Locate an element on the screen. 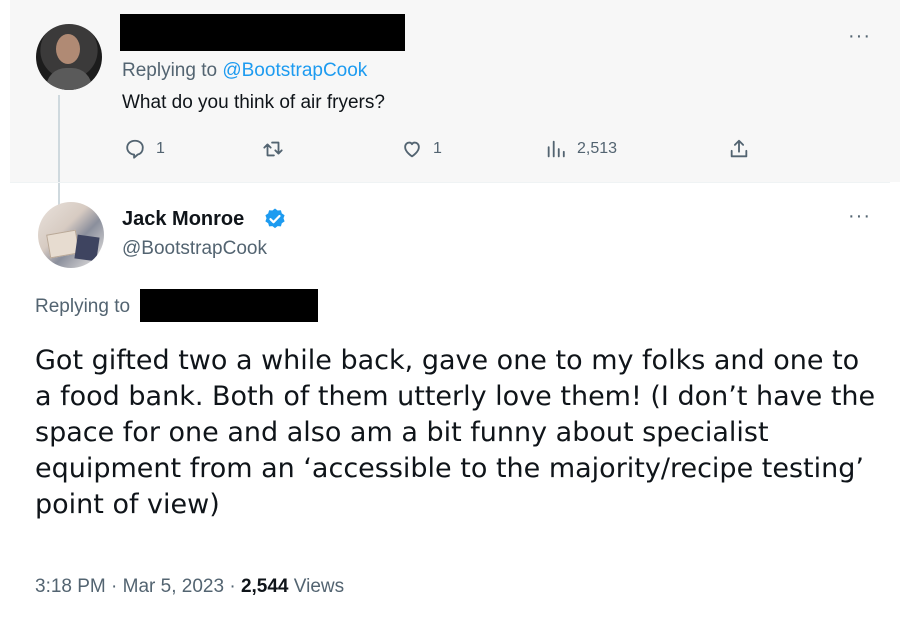  replying-to: Replying to @BootstrapCook is located at coordinates (244, 71).